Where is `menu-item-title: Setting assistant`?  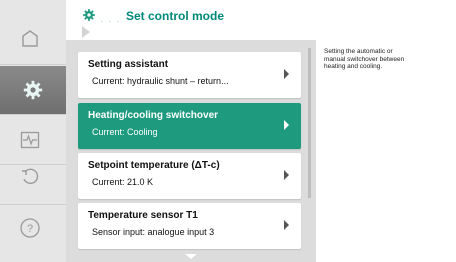
menu-item-title: Setting assistant is located at coordinates (128, 64).